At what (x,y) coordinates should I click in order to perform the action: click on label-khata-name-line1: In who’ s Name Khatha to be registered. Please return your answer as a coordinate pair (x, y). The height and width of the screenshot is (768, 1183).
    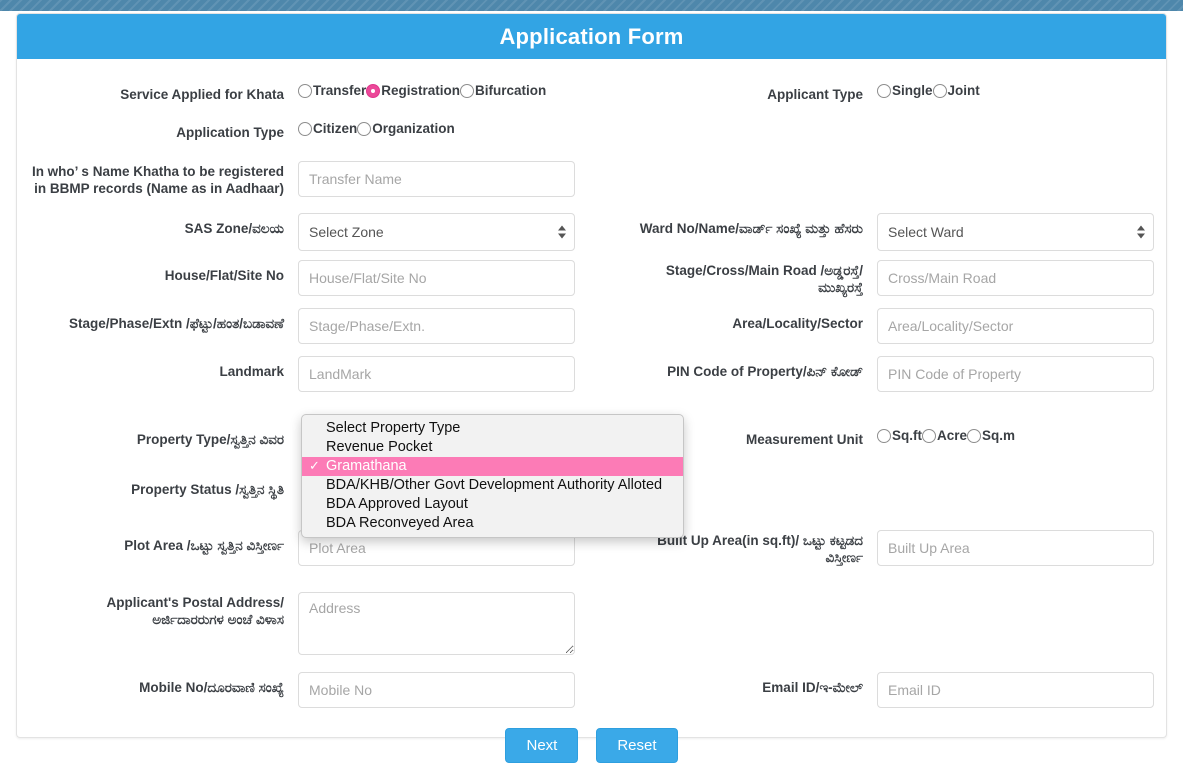
    Looking at the image, I should click on (157, 171).